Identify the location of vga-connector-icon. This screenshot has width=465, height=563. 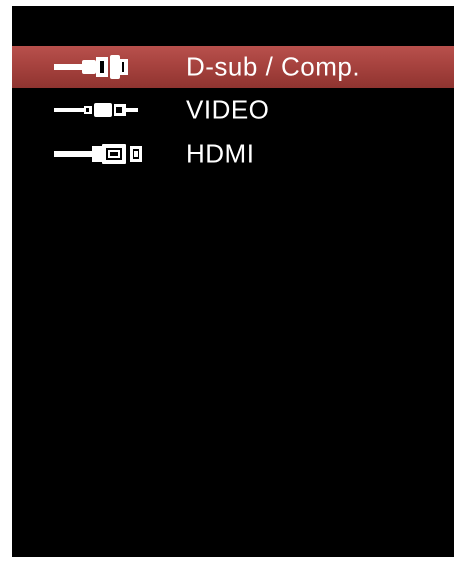
(91, 67).